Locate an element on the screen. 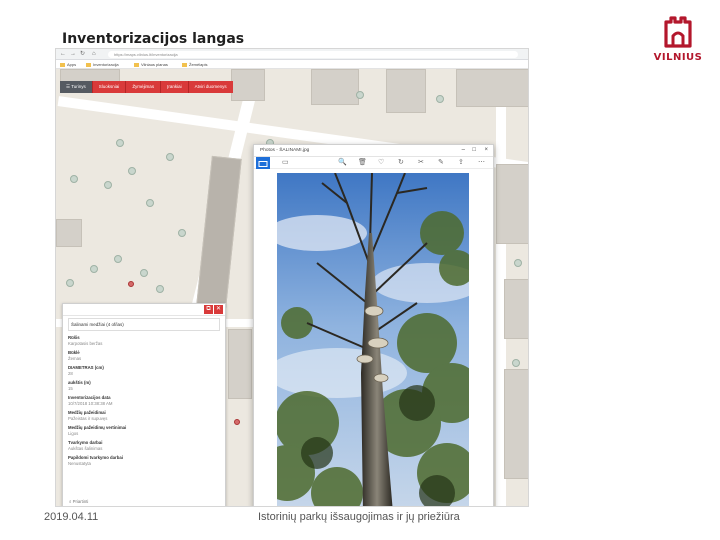 The image size is (720, 540). home-icon: ⌂ is located at coordinates (94, 54).